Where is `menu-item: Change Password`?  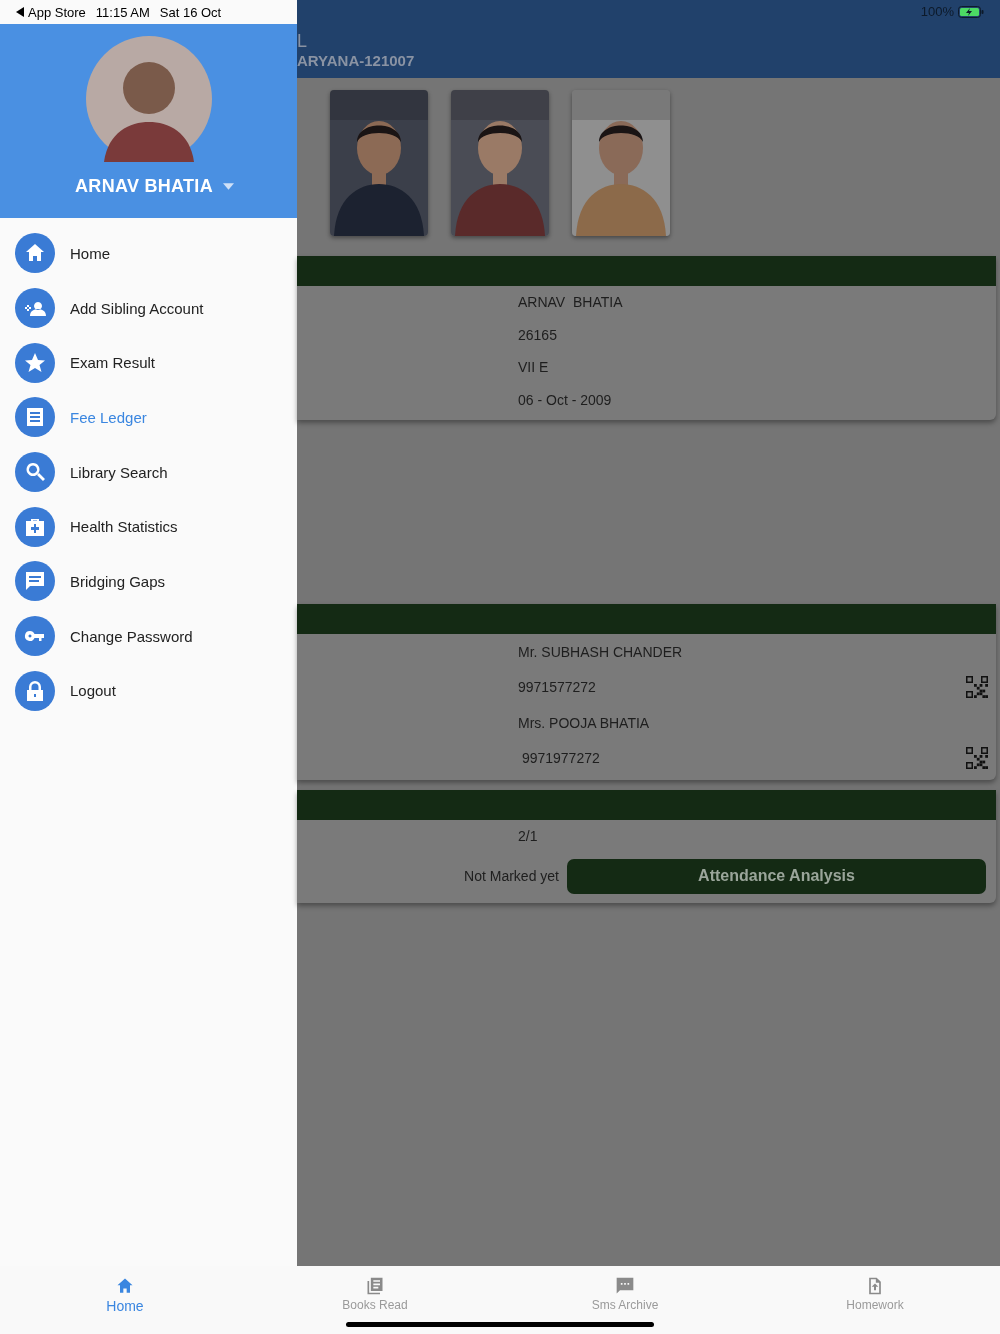 menu-item: Change Password is located at coordinates (148, 636).